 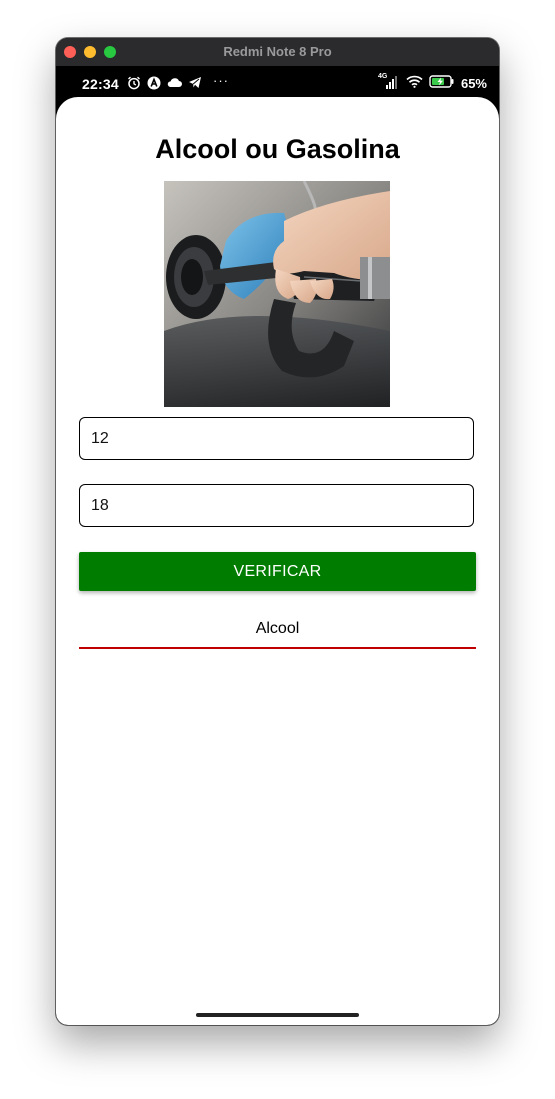 I want to click on gasolina-price-input, so click(x=276, y=505).